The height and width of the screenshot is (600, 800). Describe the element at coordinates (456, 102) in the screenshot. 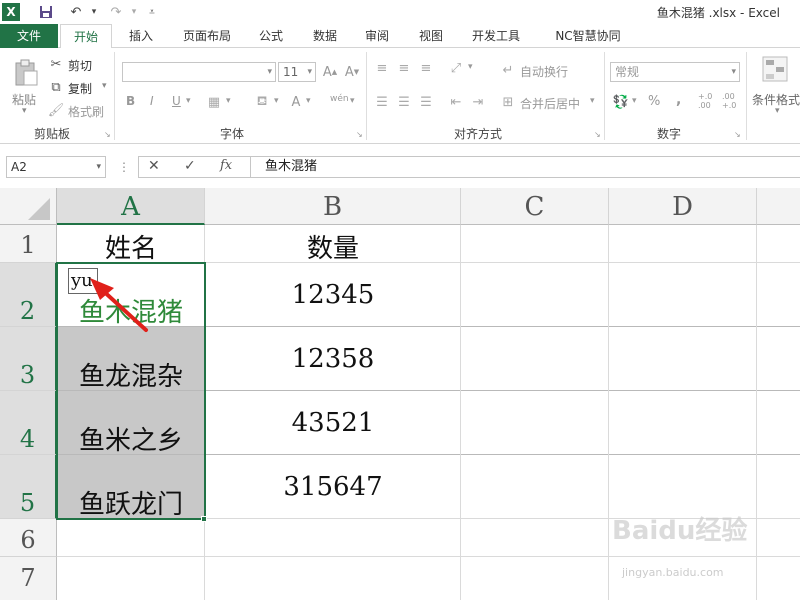

I see `decrease-indent-icon: ⇤` at that location.